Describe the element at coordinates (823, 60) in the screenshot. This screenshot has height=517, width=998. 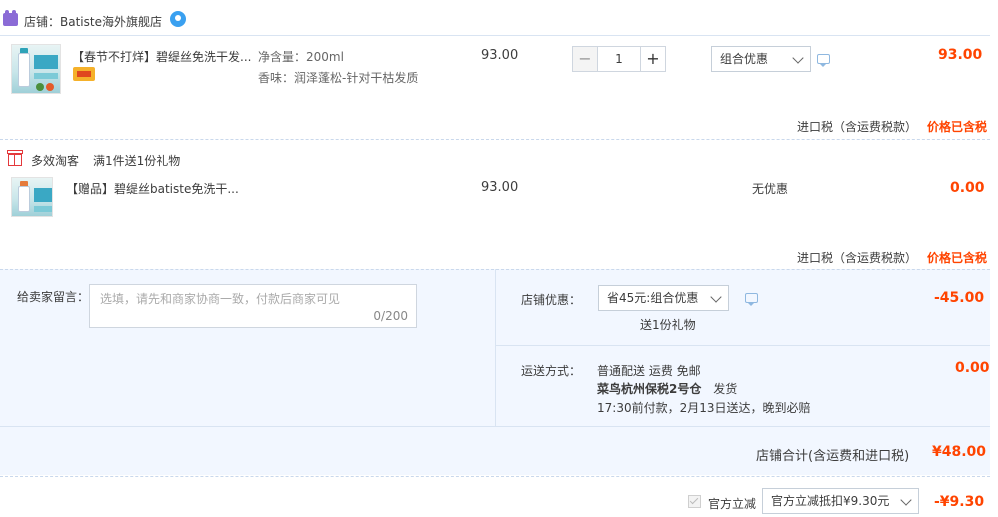
I see `promo-info-icon` at that location.